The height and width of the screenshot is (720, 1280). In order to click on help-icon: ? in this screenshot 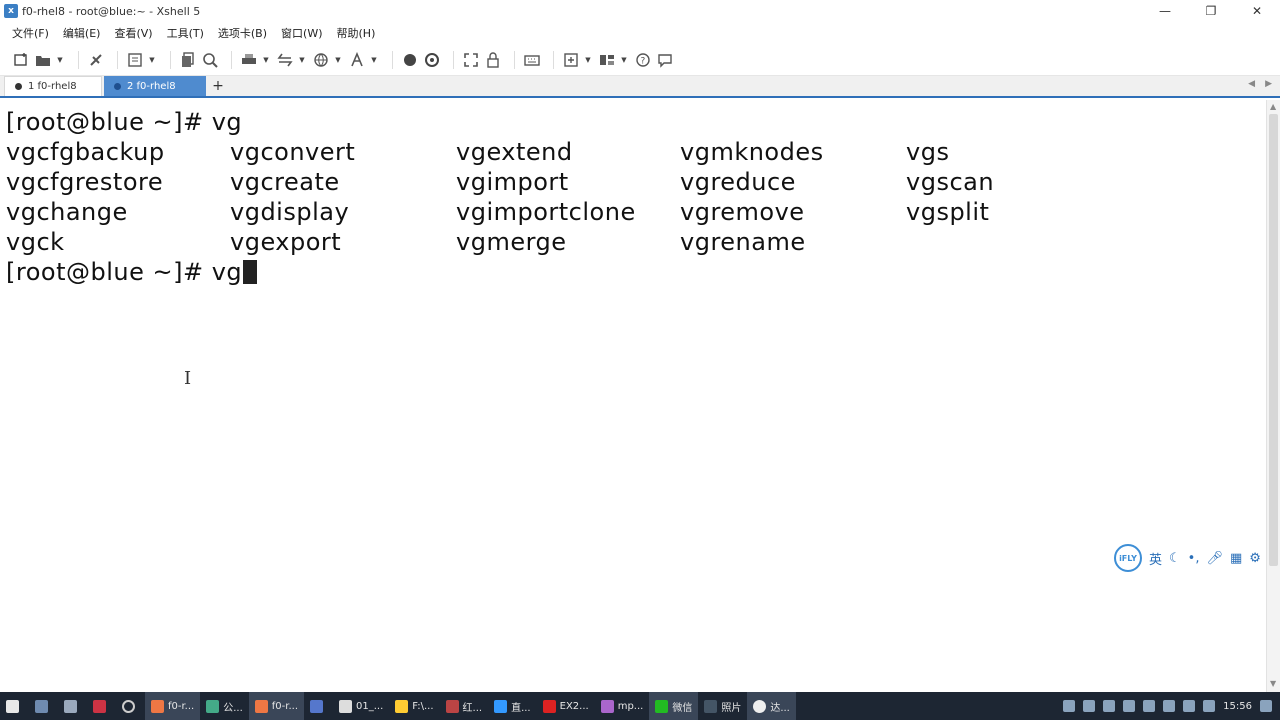, I will do `click(643, 60)`.